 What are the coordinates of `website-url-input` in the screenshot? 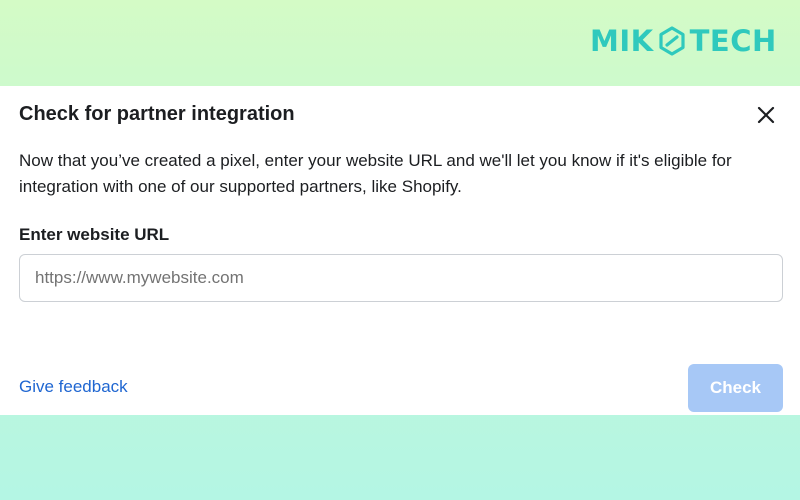 It's located at (401, 278).